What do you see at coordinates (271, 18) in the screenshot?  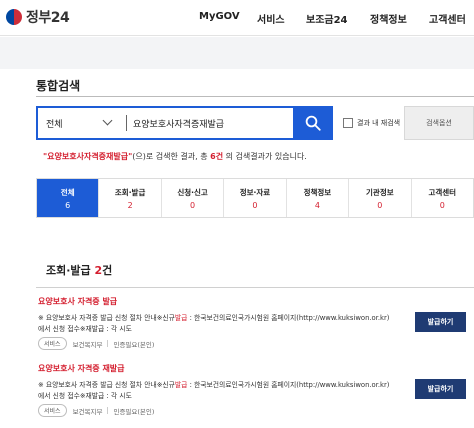 I see `nav-service: 서비스` at bounding box center [271, 18].